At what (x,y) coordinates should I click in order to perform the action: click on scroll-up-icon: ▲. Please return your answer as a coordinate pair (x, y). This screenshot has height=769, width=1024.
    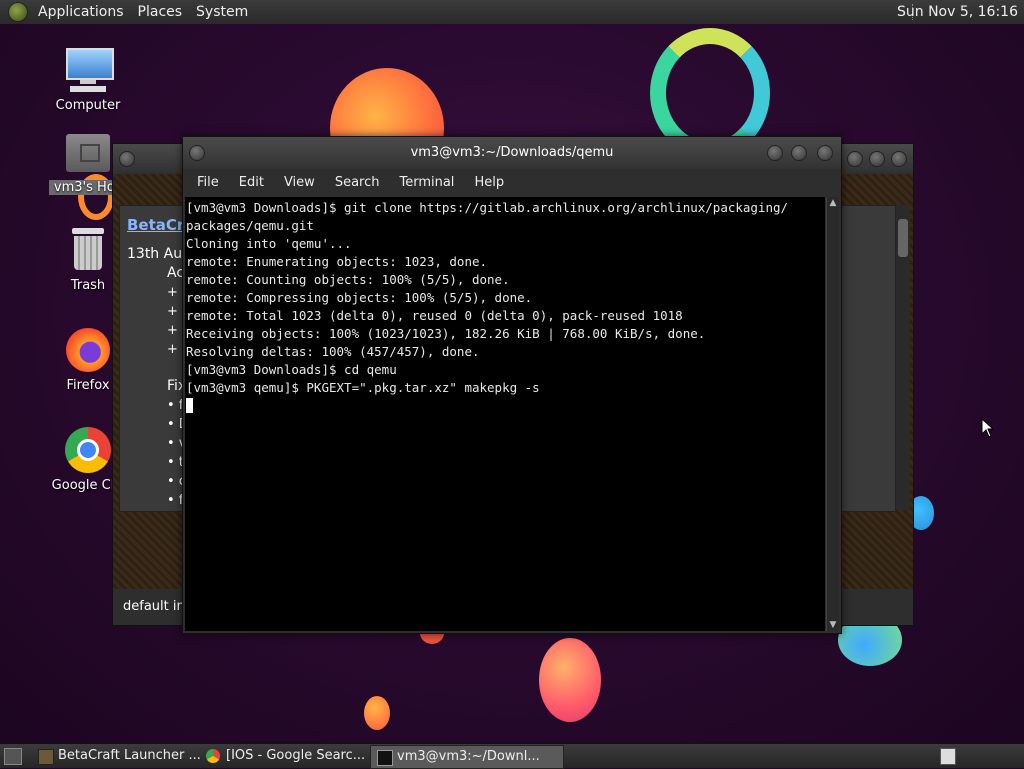
    Looking at the image, I should click on (833, 203).